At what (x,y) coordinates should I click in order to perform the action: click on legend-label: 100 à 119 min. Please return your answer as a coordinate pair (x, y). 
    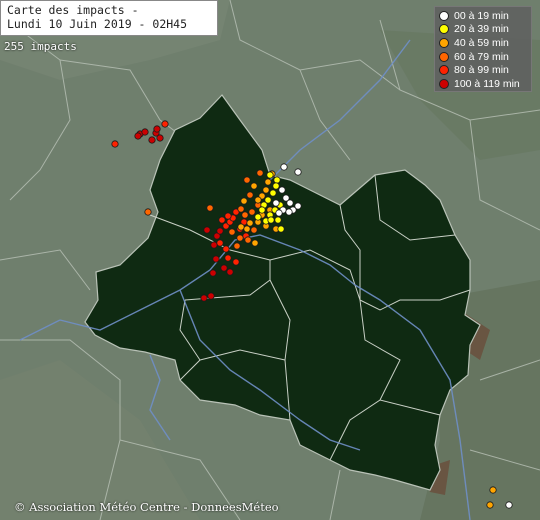
    Looking at the image, I should click on (487, 83).